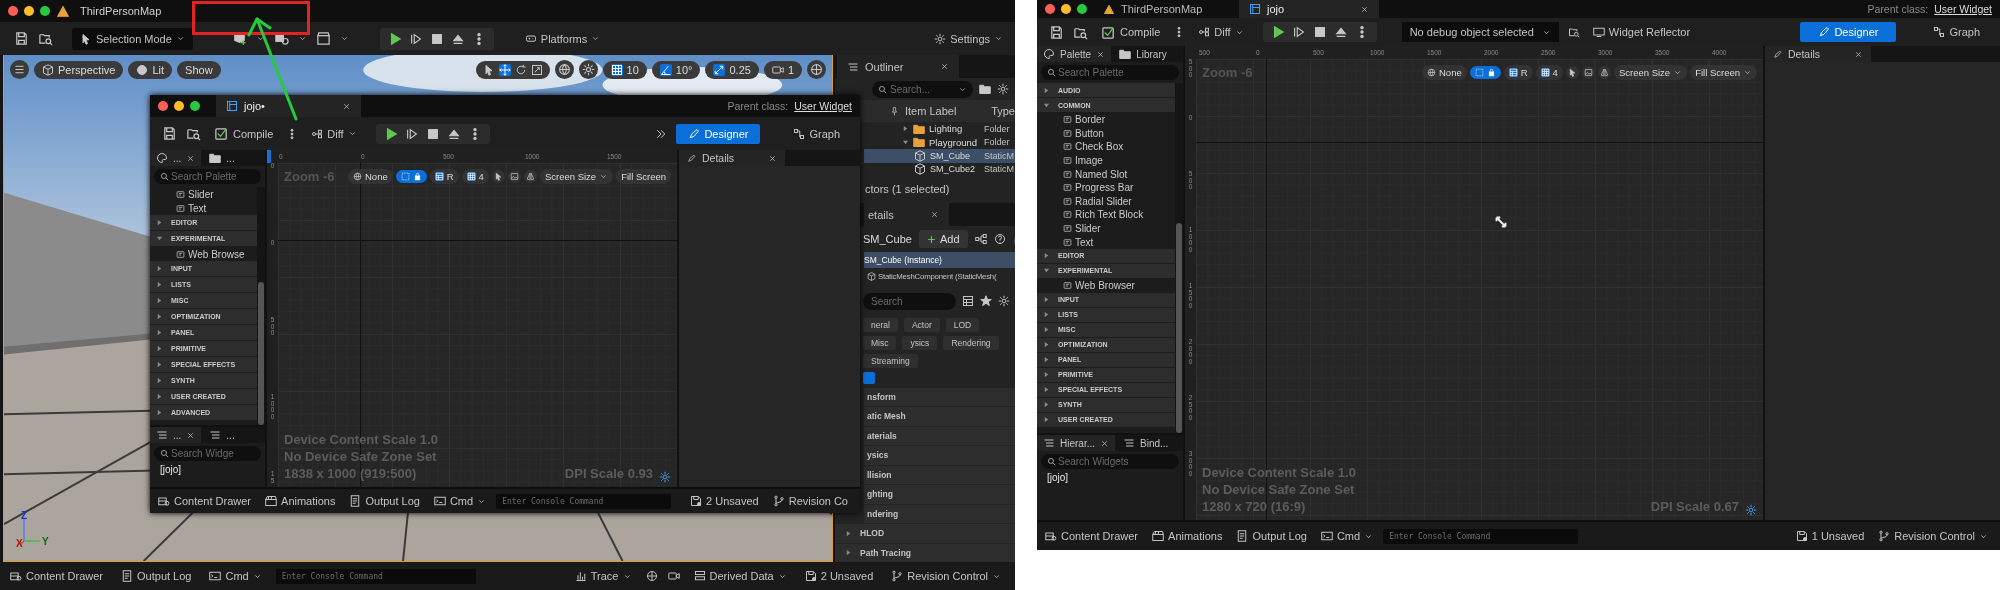  Describe the element at coordinates (732, 158) in the screenshot. I see `details-tab: Details` at that location.